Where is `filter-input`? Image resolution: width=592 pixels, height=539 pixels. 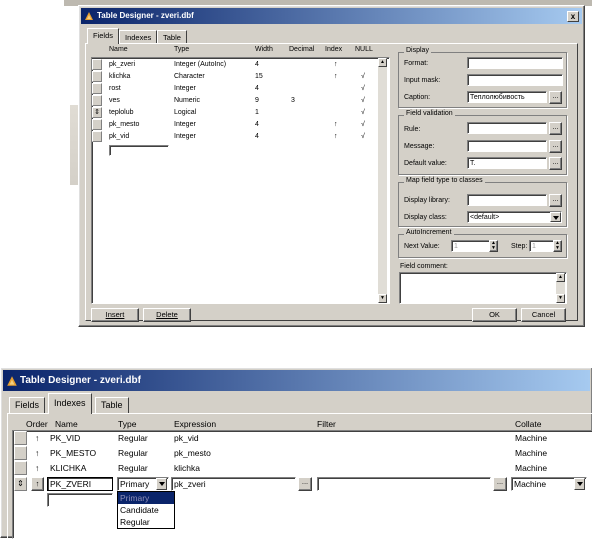
filter-input is located at coordinates (404, 484).